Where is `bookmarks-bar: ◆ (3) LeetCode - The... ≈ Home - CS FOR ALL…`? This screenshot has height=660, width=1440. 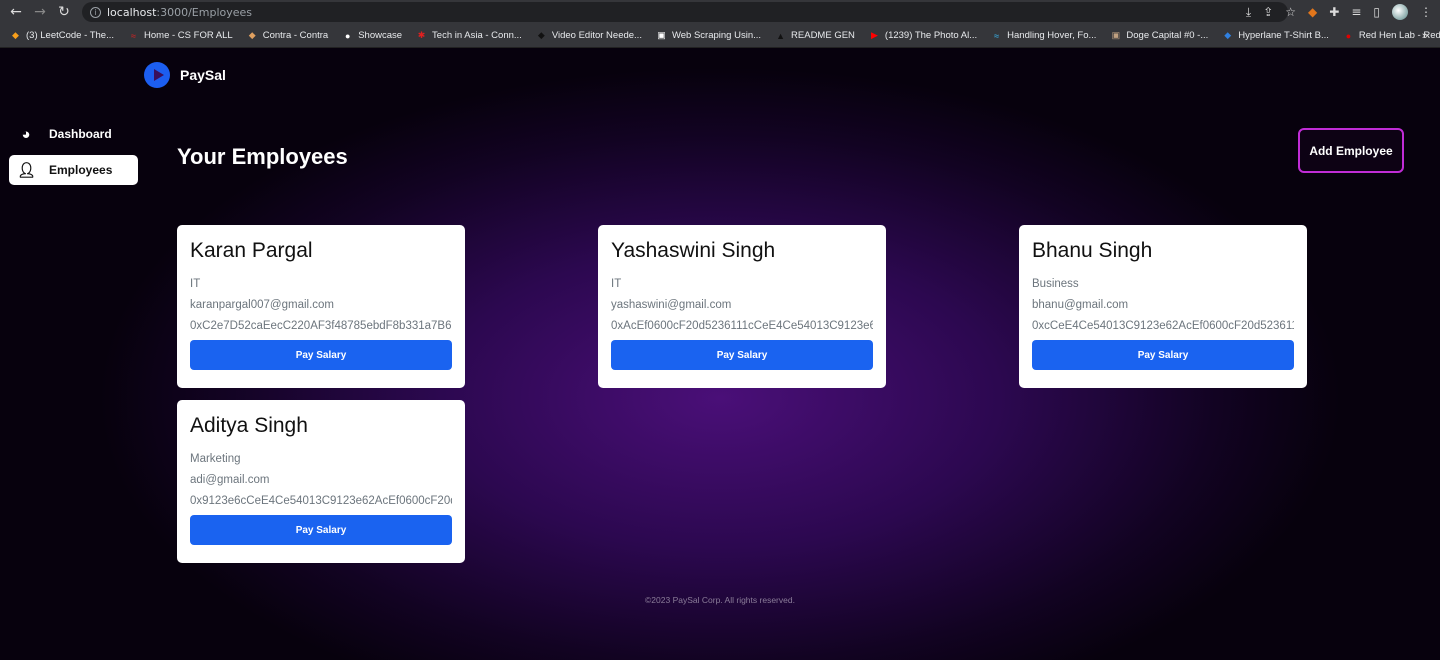
bookmarks-bar: ◆ (3) LeetCode - The... ≈ Home - CS FOR ALL… is located at coordinates (720, 36).